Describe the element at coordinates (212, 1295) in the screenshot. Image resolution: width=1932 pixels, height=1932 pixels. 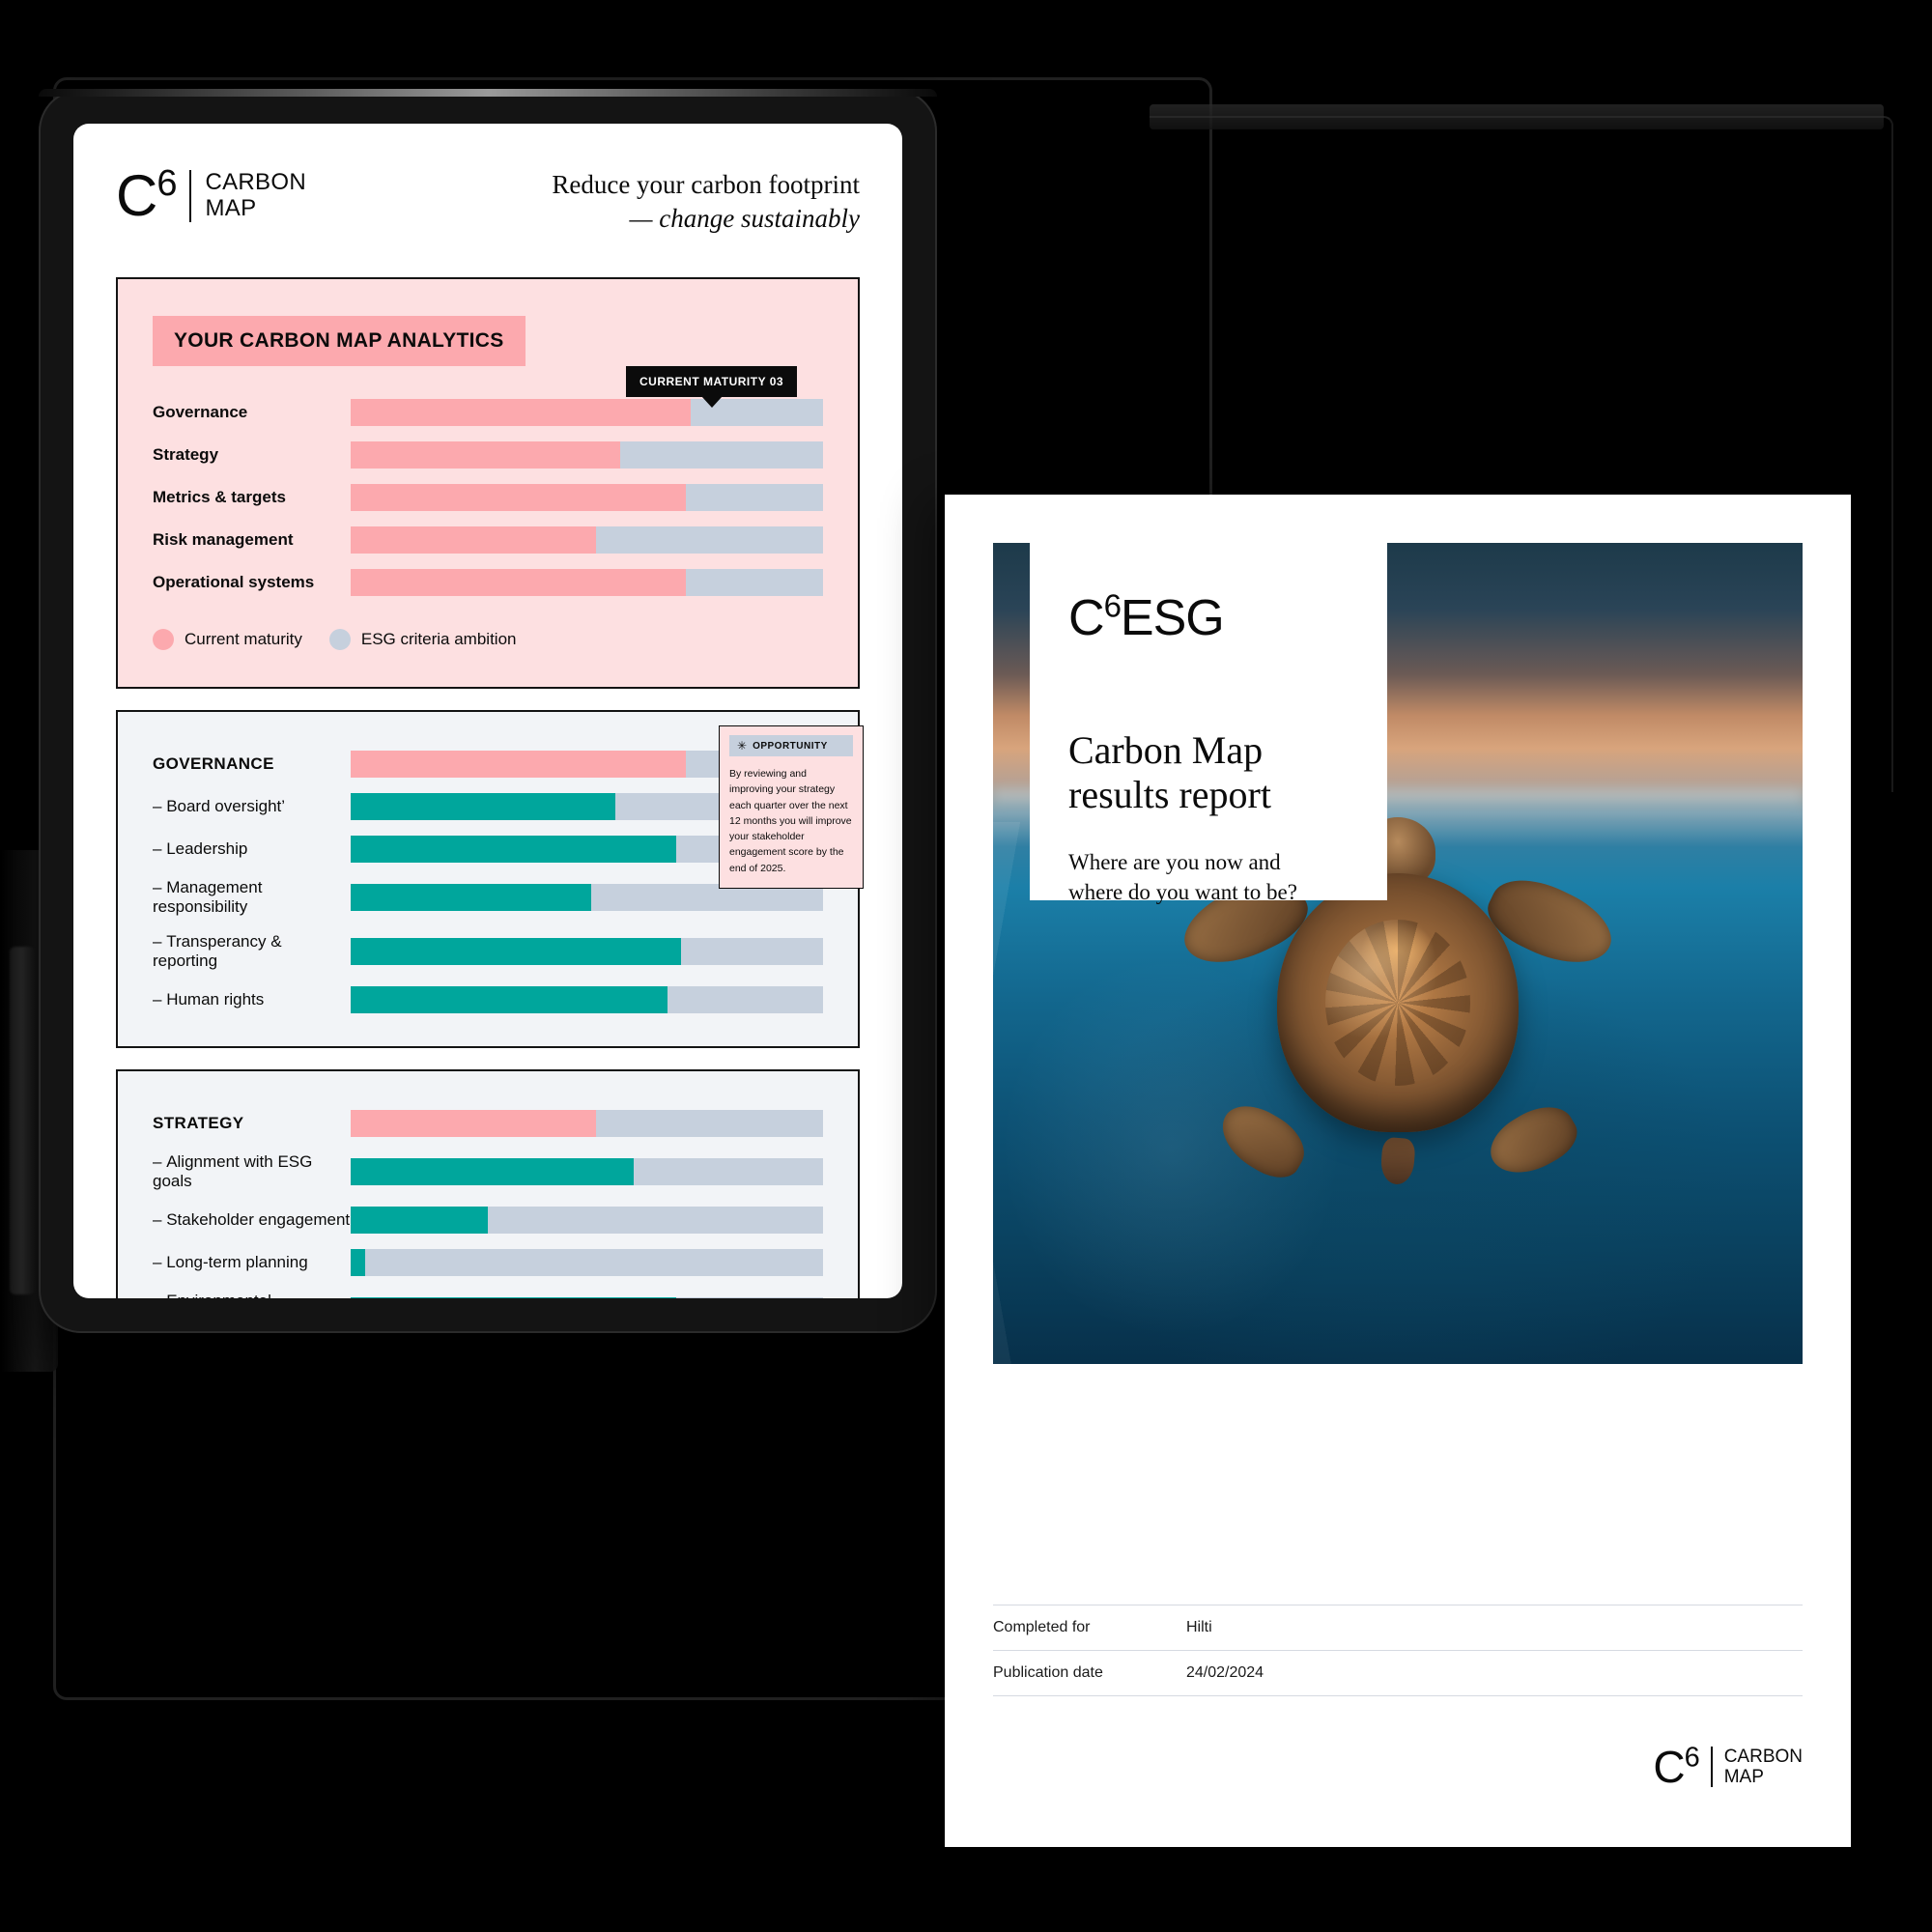
I see `bar-category-text: Environmental management` at that location.